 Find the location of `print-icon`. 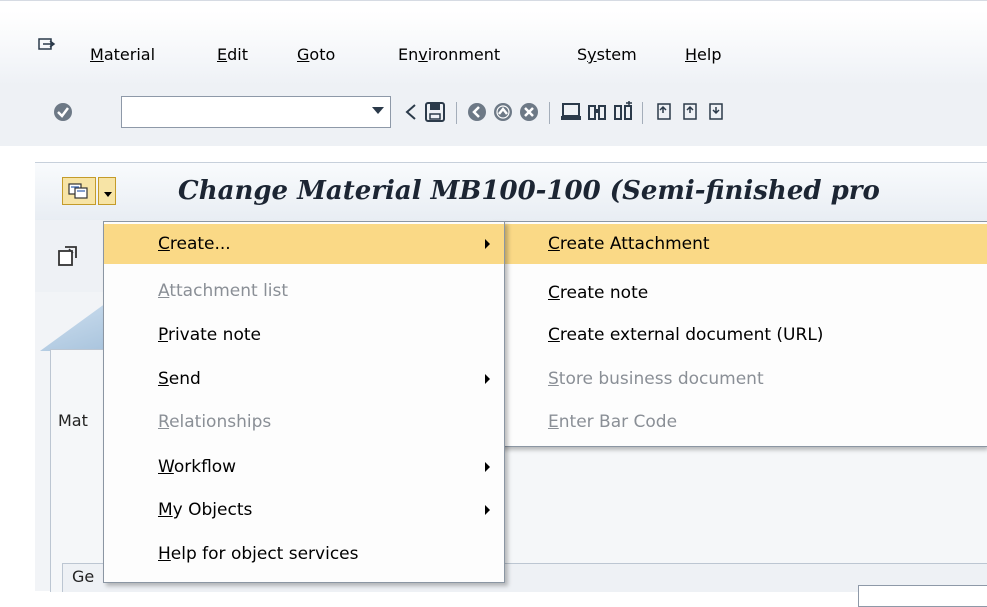

print-icon is located at coordinates (571, 112).